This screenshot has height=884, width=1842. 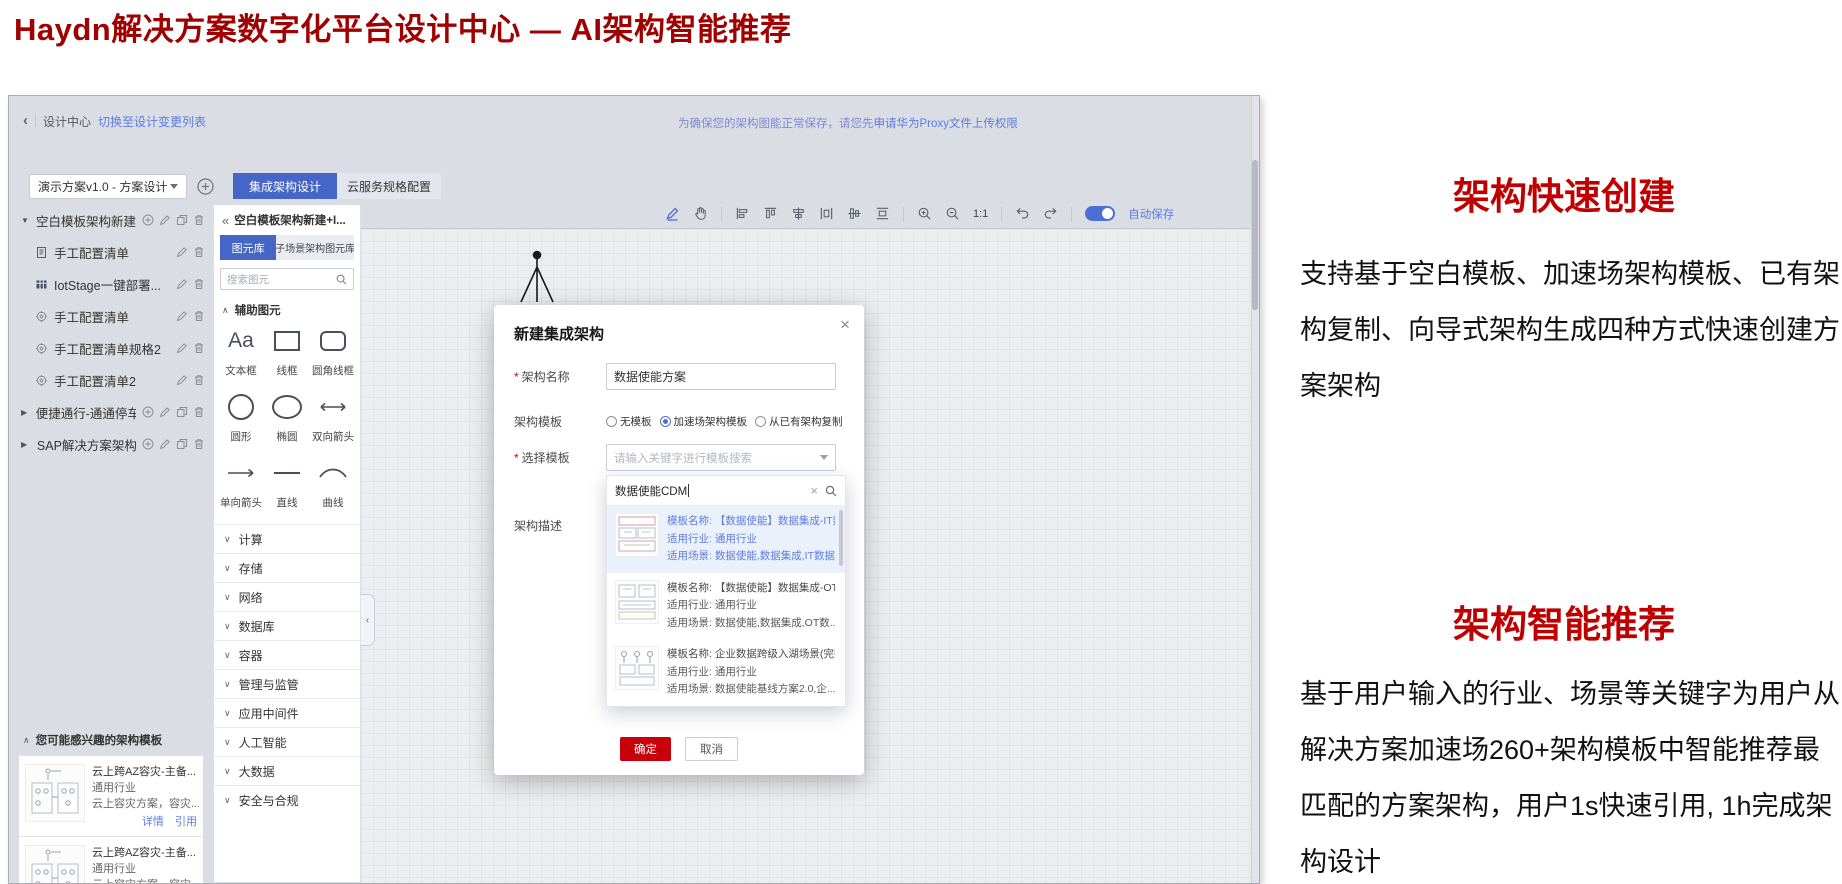 What do you see at coordinates (287, 799) in the screenshot?
I see `category-security: ∨ 安全与合规` at bounding box center [287, 799].